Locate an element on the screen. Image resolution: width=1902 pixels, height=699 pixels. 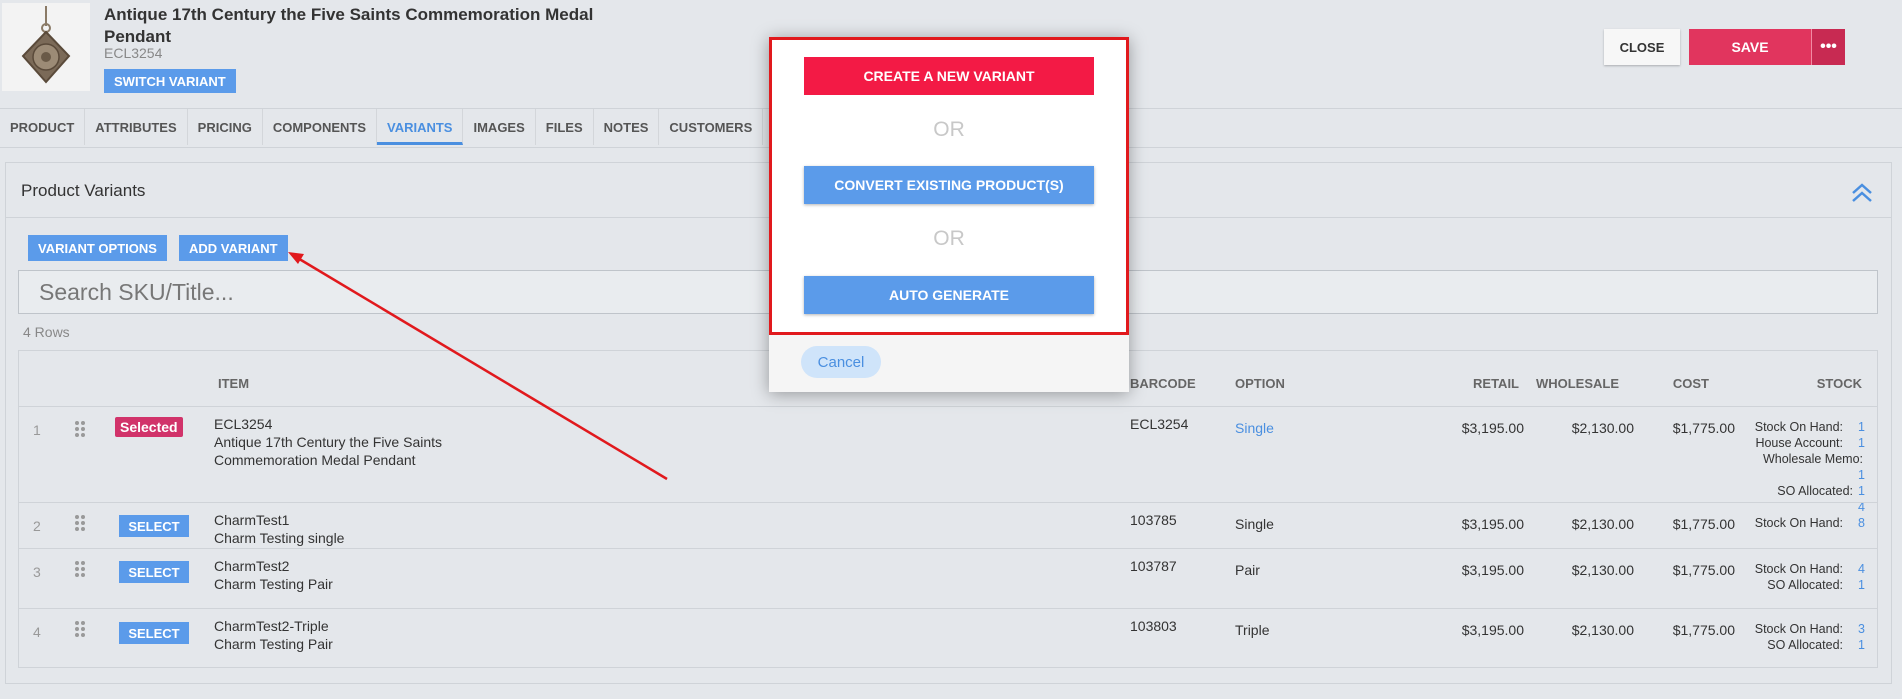
row-option: Single is located at coordinates (1254, 524).